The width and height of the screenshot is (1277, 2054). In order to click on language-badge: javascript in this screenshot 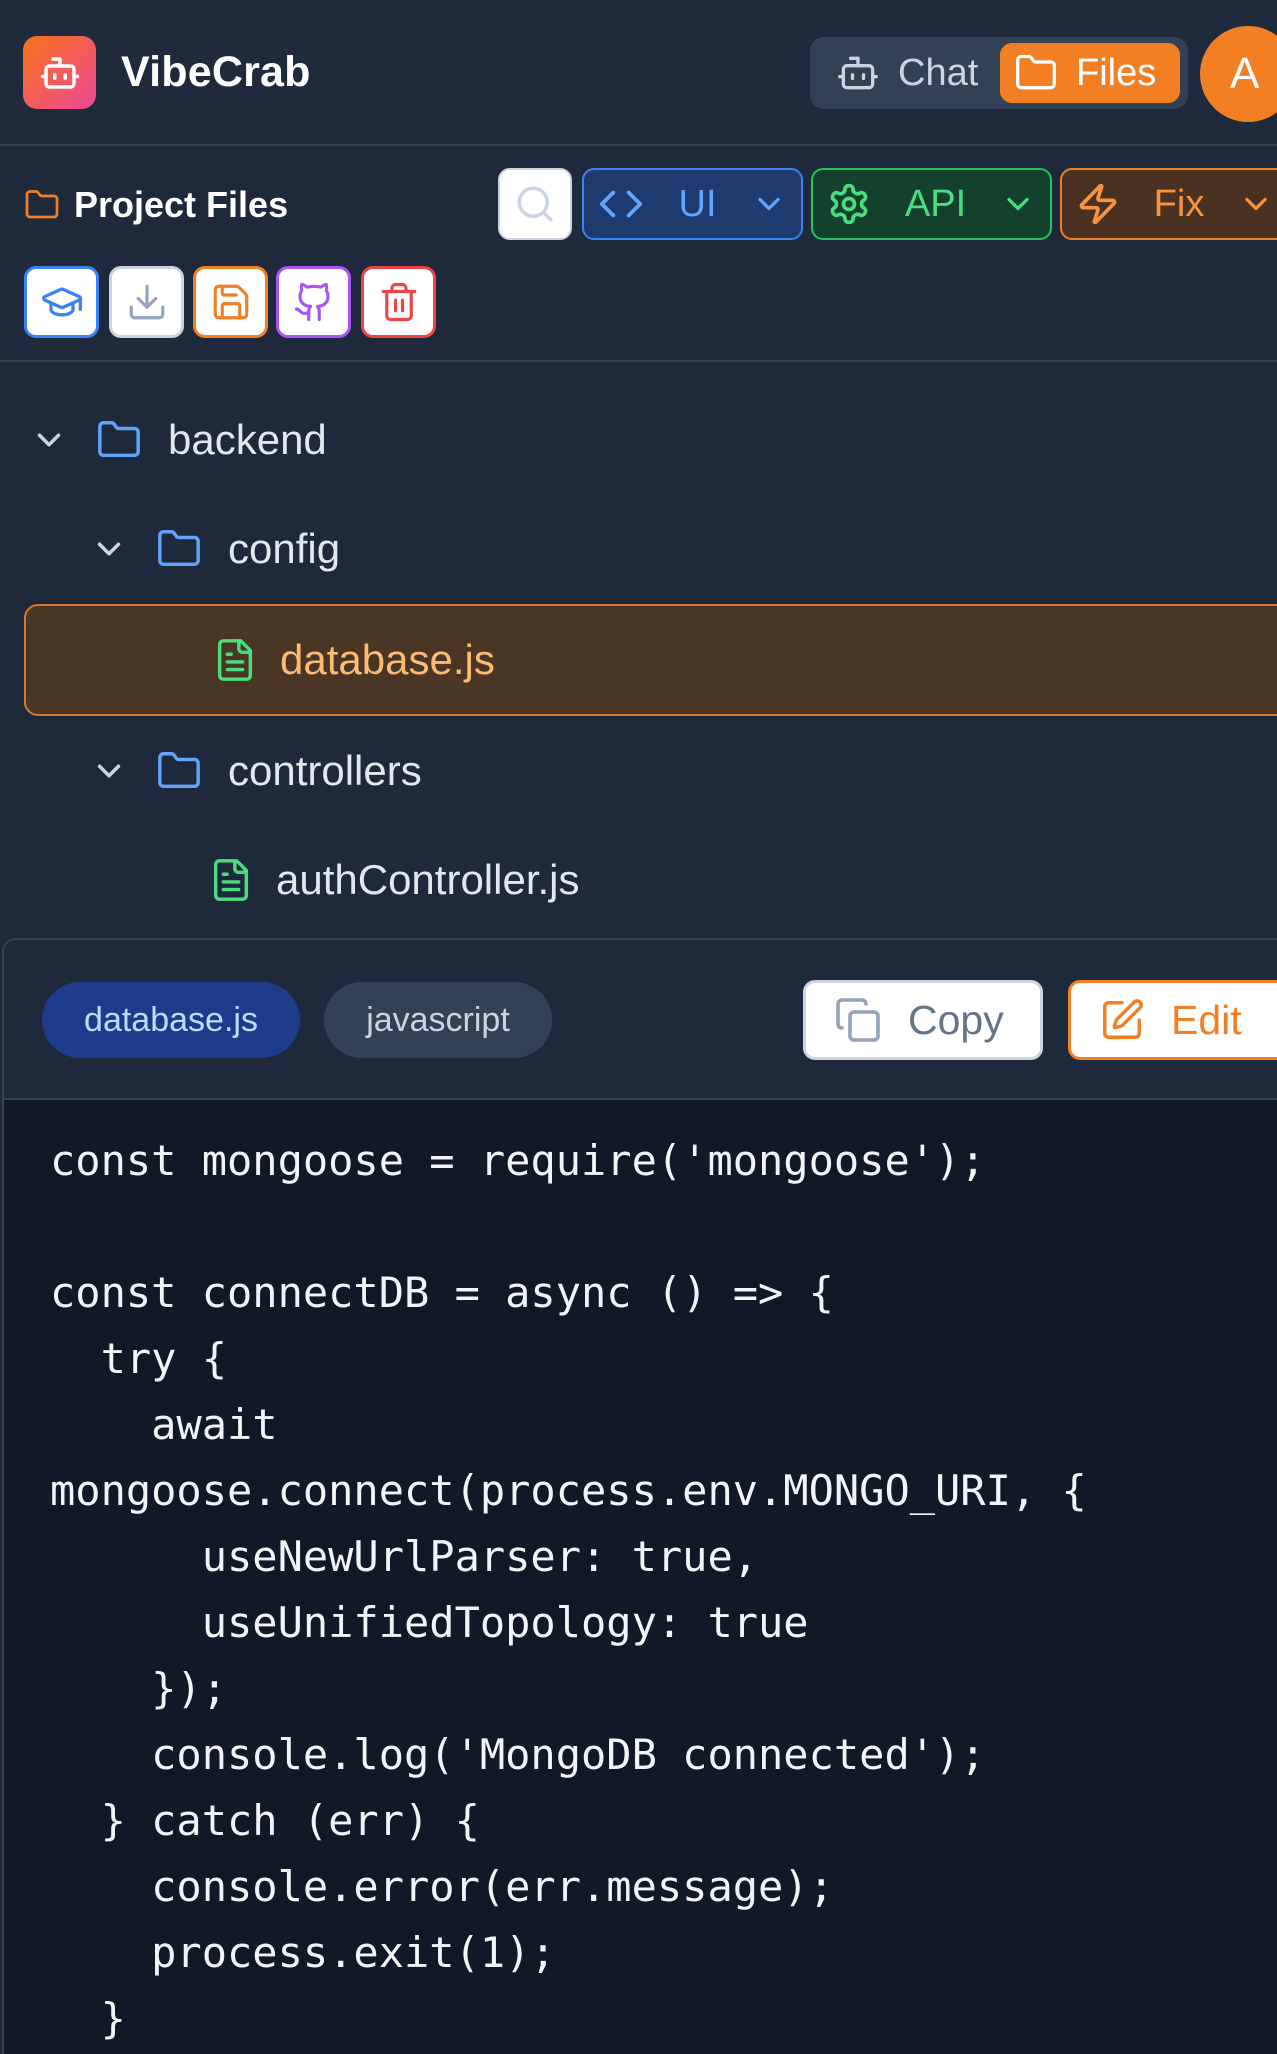, I will do `click(438, 1020)`.